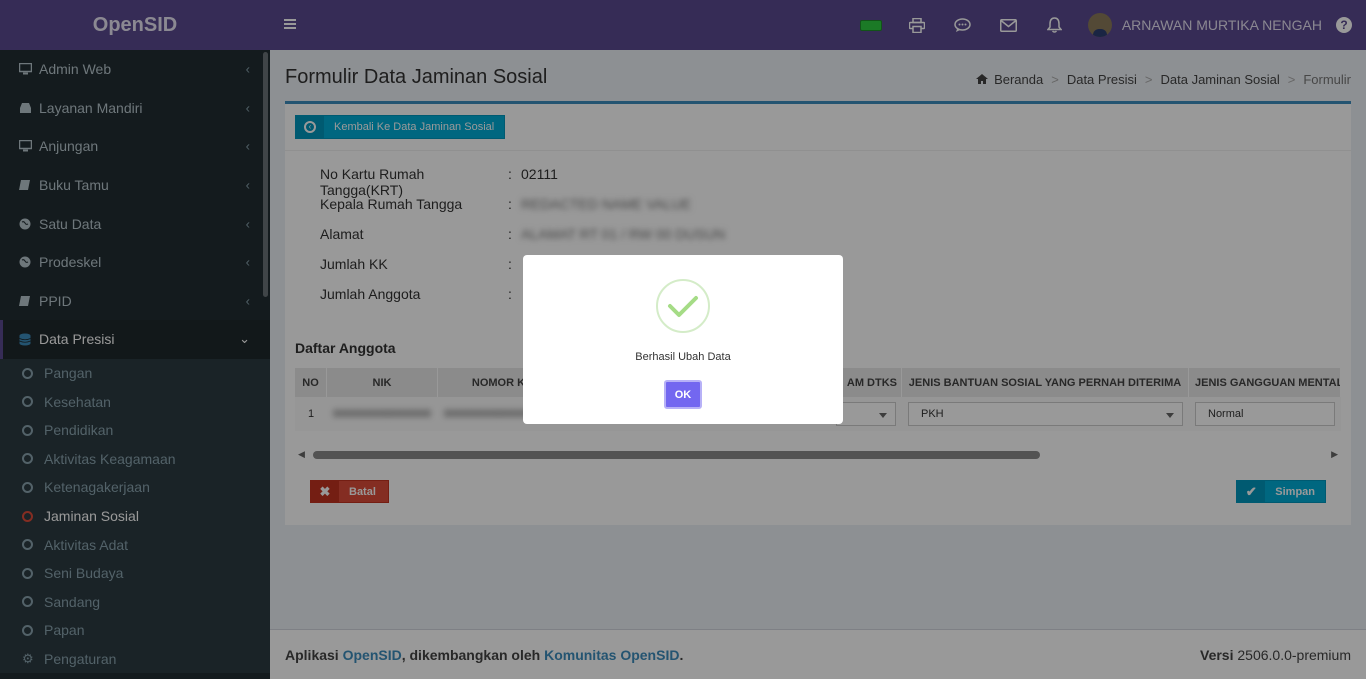 The image size is (1366, 679). Describe the element at coordinates (683, 306) in the screenshot. I see `success-check-icon` at that location.